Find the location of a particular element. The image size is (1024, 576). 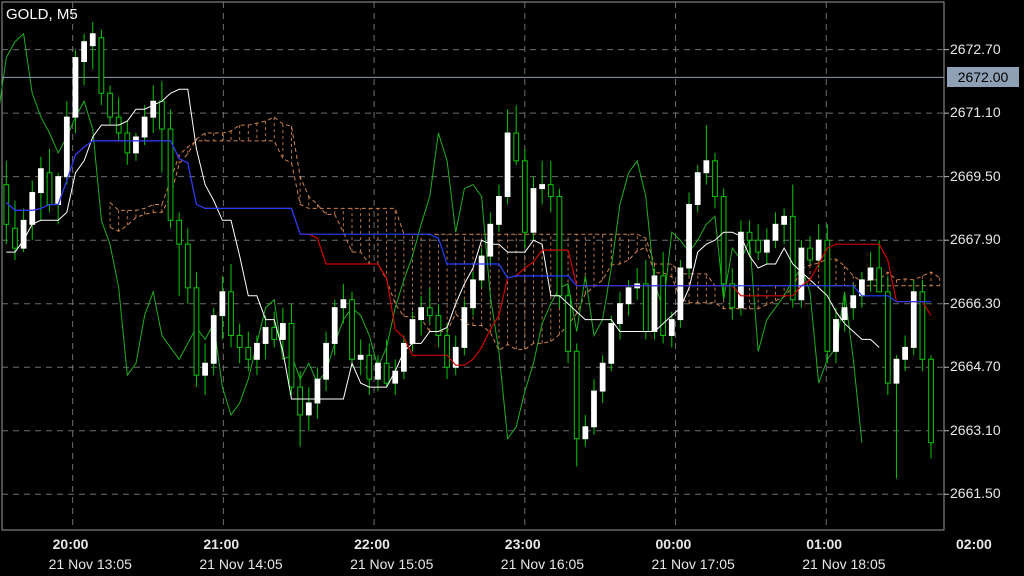

x-date-label: 21 Nov 16:05 is located at coordinates (542, 564).